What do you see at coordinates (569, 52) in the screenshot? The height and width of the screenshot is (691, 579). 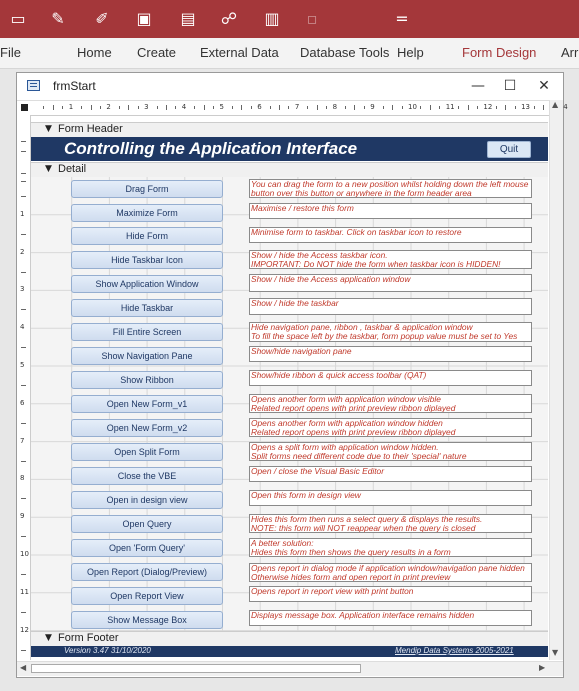 I see `ribbon-tab: Arr` at bounding box center [569, 52].